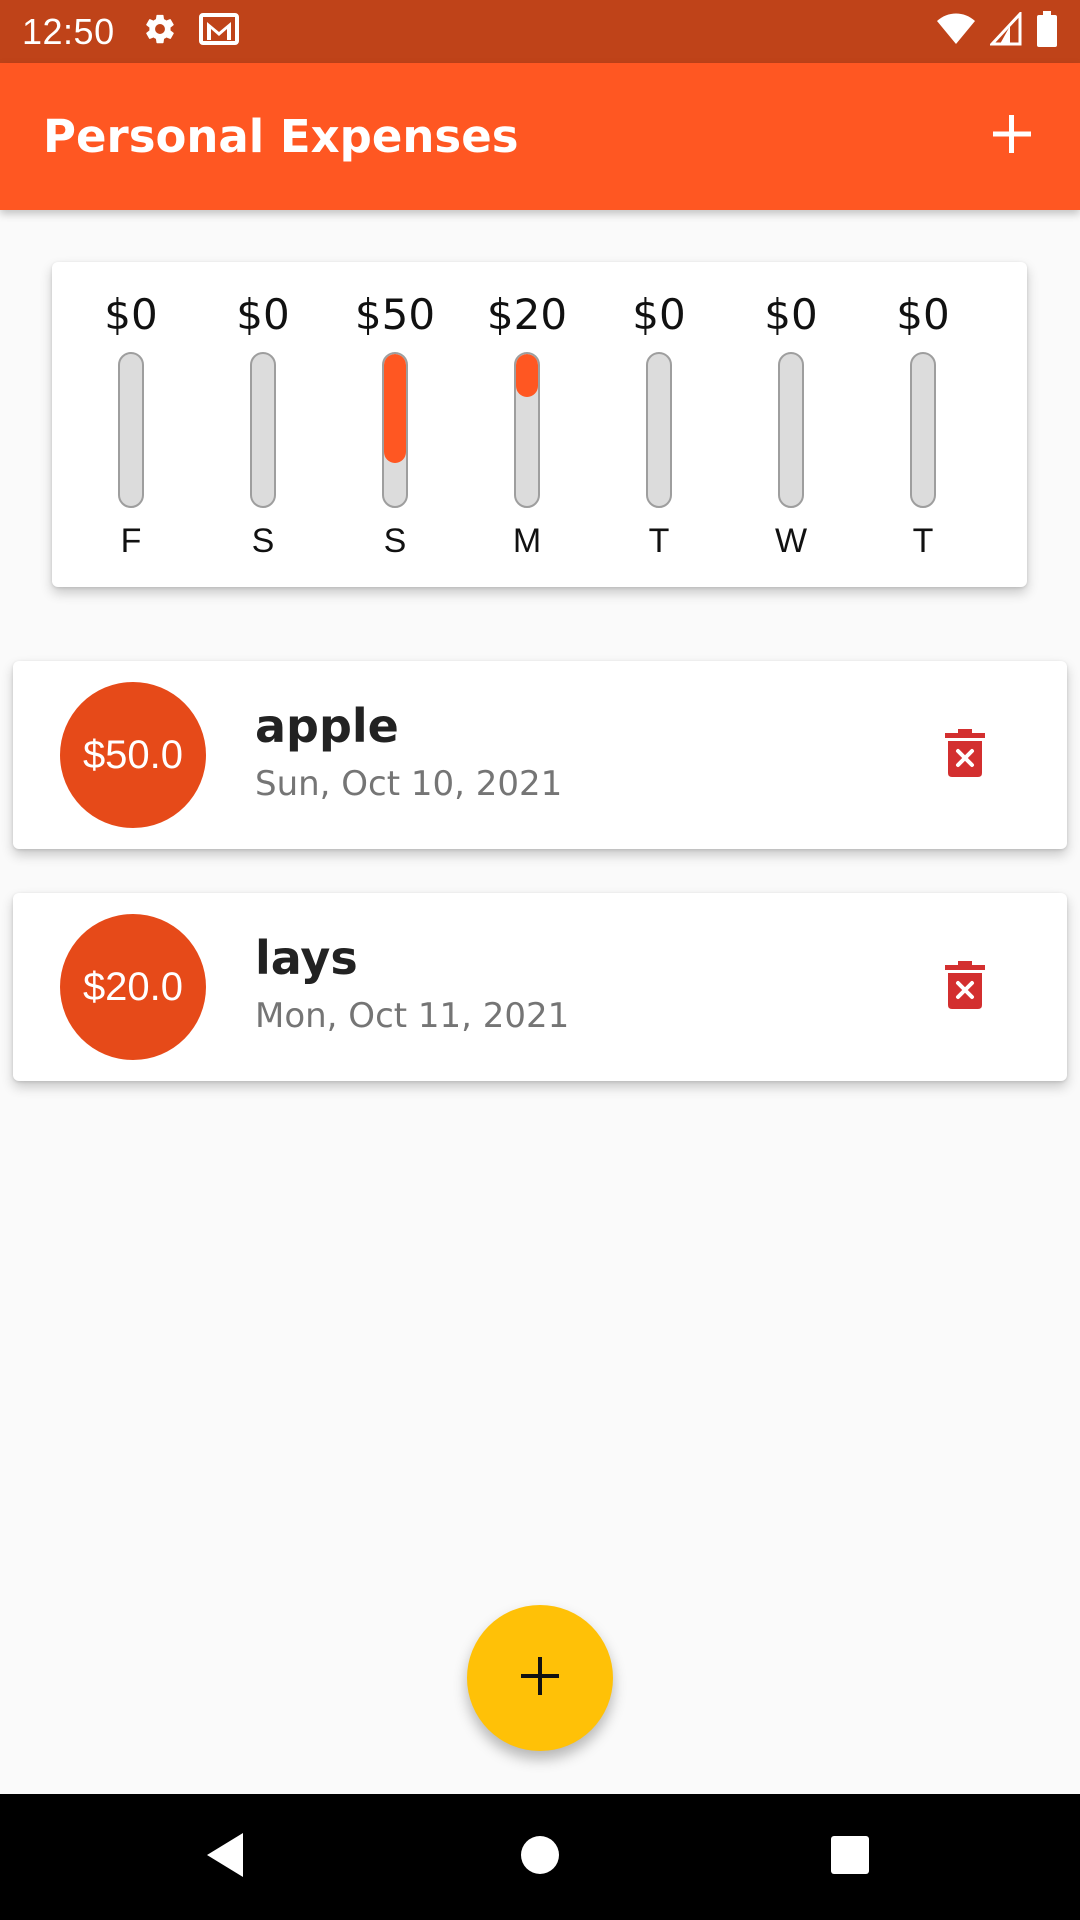 This screenshot has height=1920, width=1080. I want to click on transaction-title: lays, so click(306, 958).